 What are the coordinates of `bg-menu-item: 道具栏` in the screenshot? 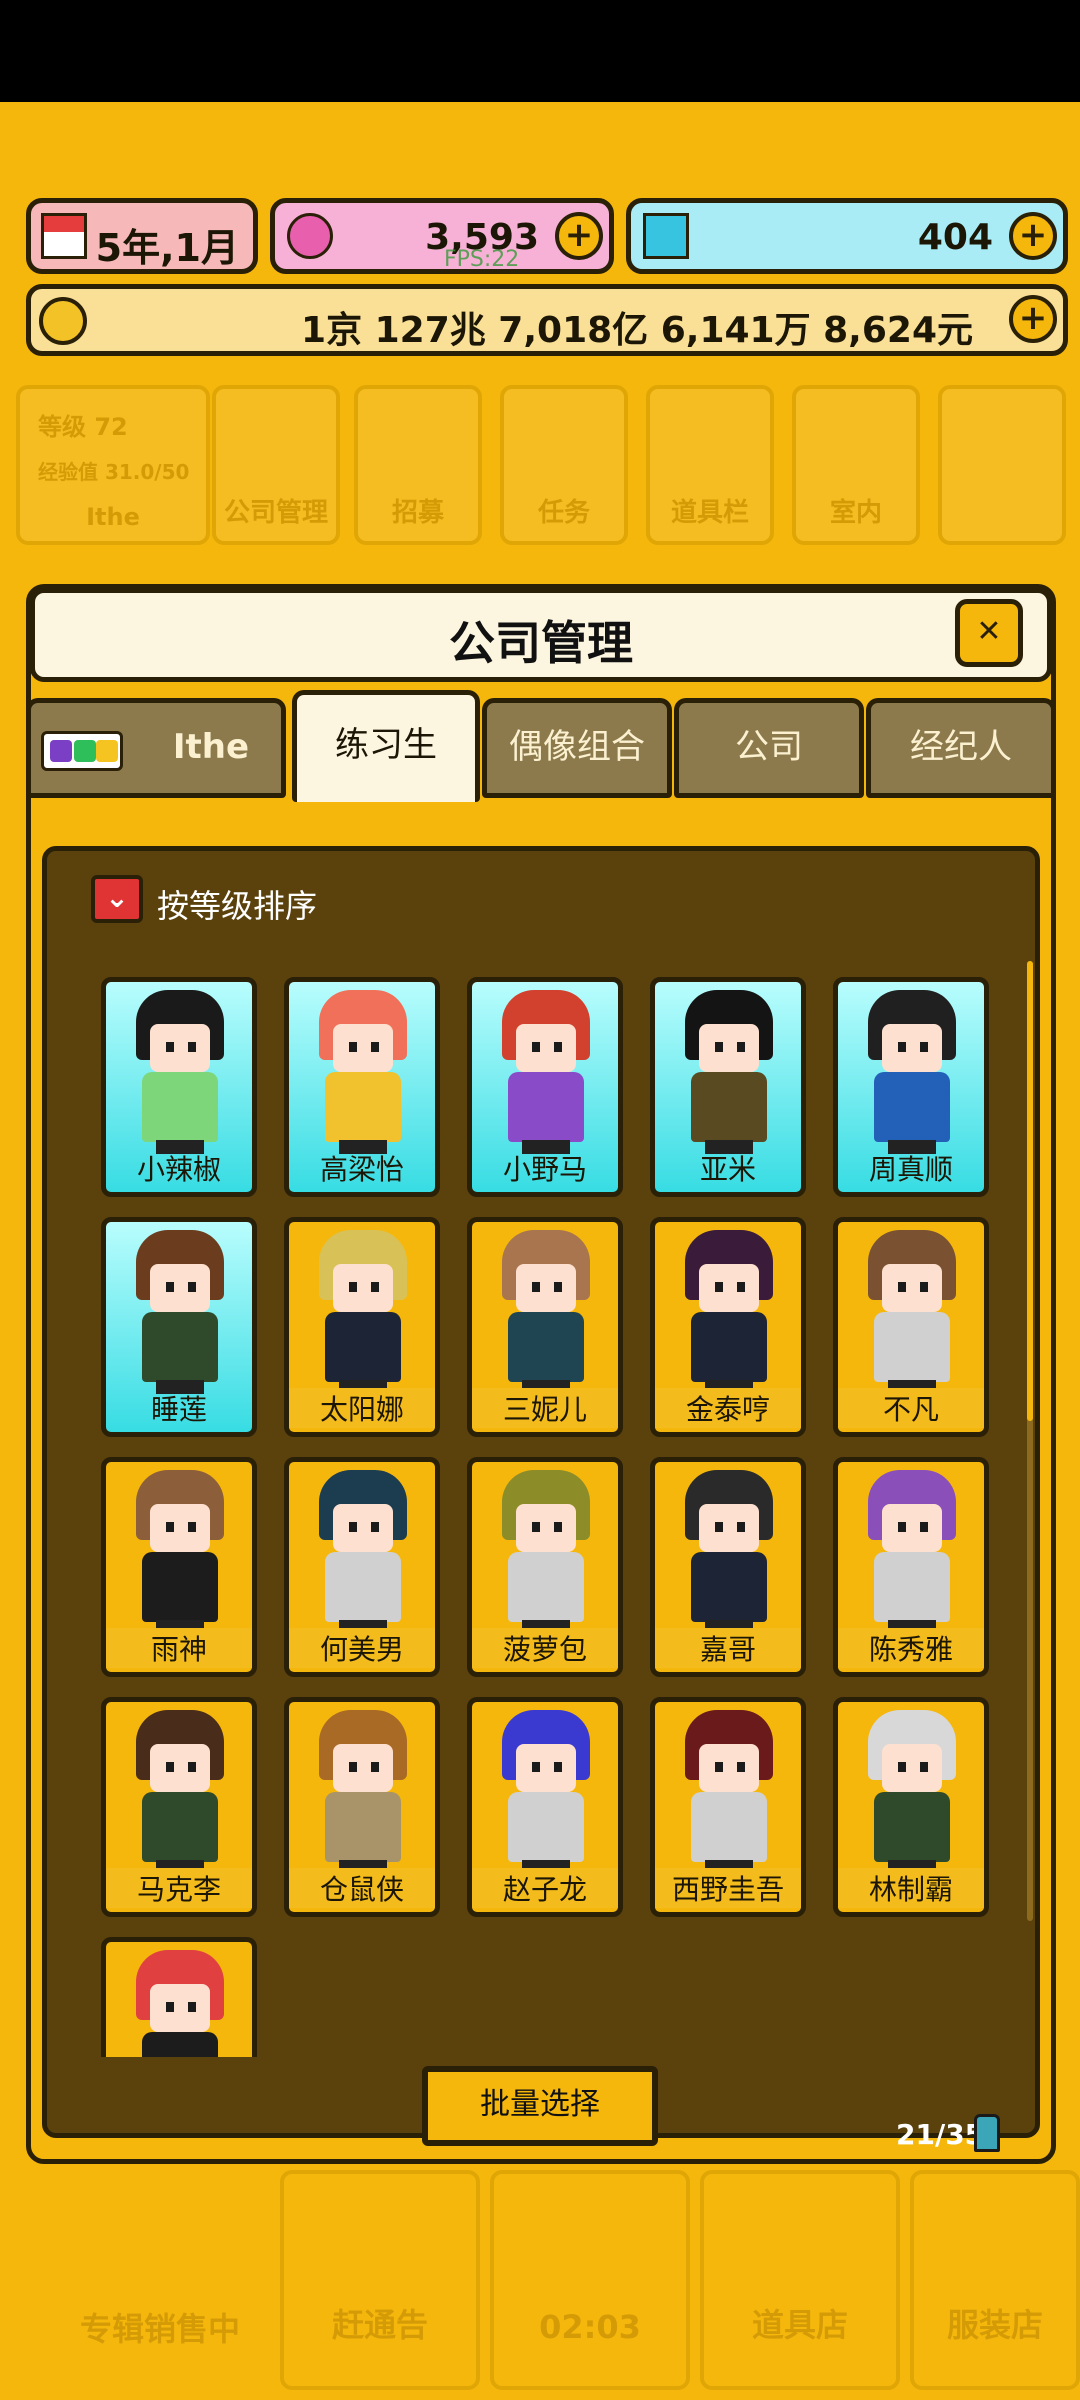 It's located at (710, 465).